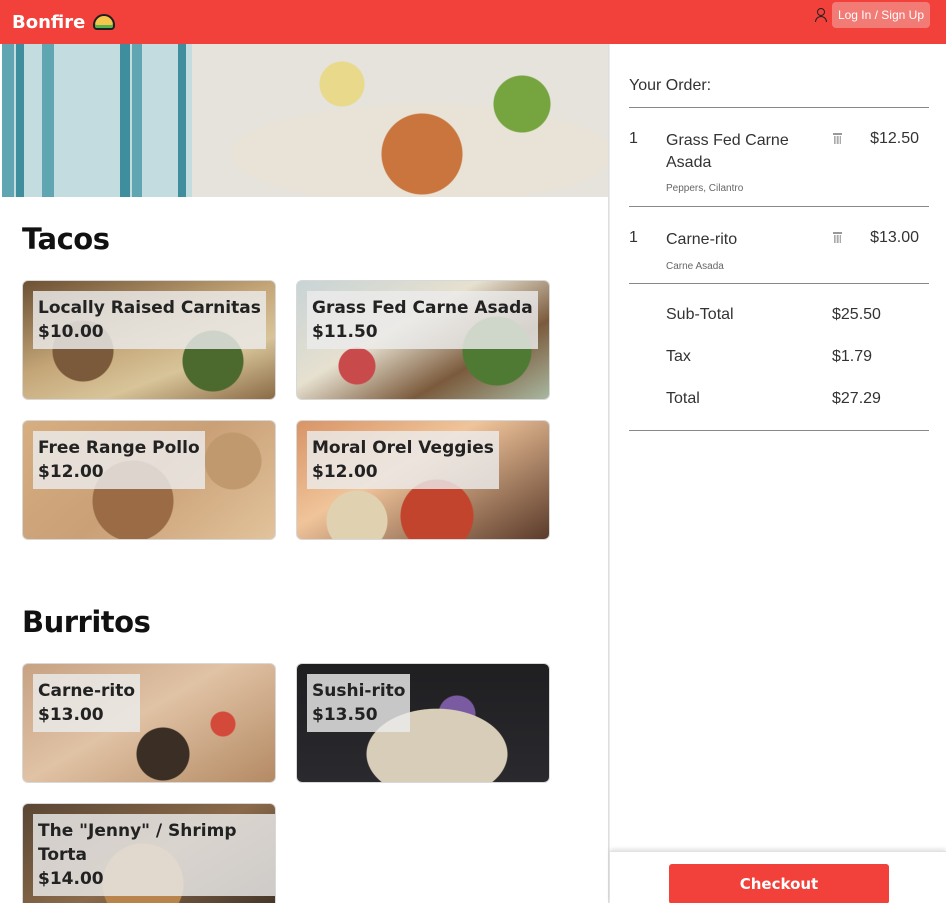  What do you see at coordinates (104, 22) in the screenshot?
I see `taco-icon` at bounding box center [104, 22].